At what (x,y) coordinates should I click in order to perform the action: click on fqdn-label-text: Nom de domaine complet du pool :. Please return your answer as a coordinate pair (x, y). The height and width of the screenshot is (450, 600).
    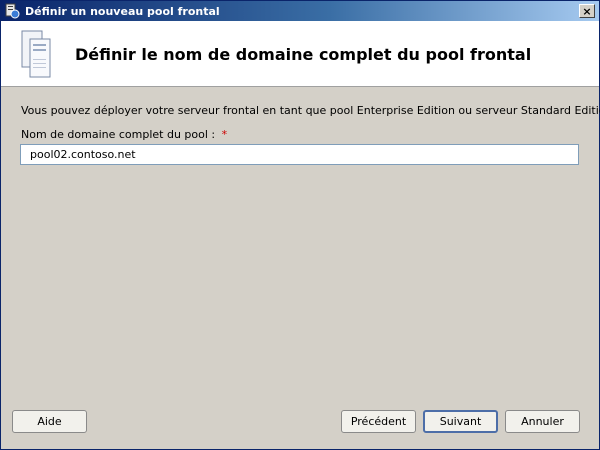
    Looking at the image, I should click on (118, 134).